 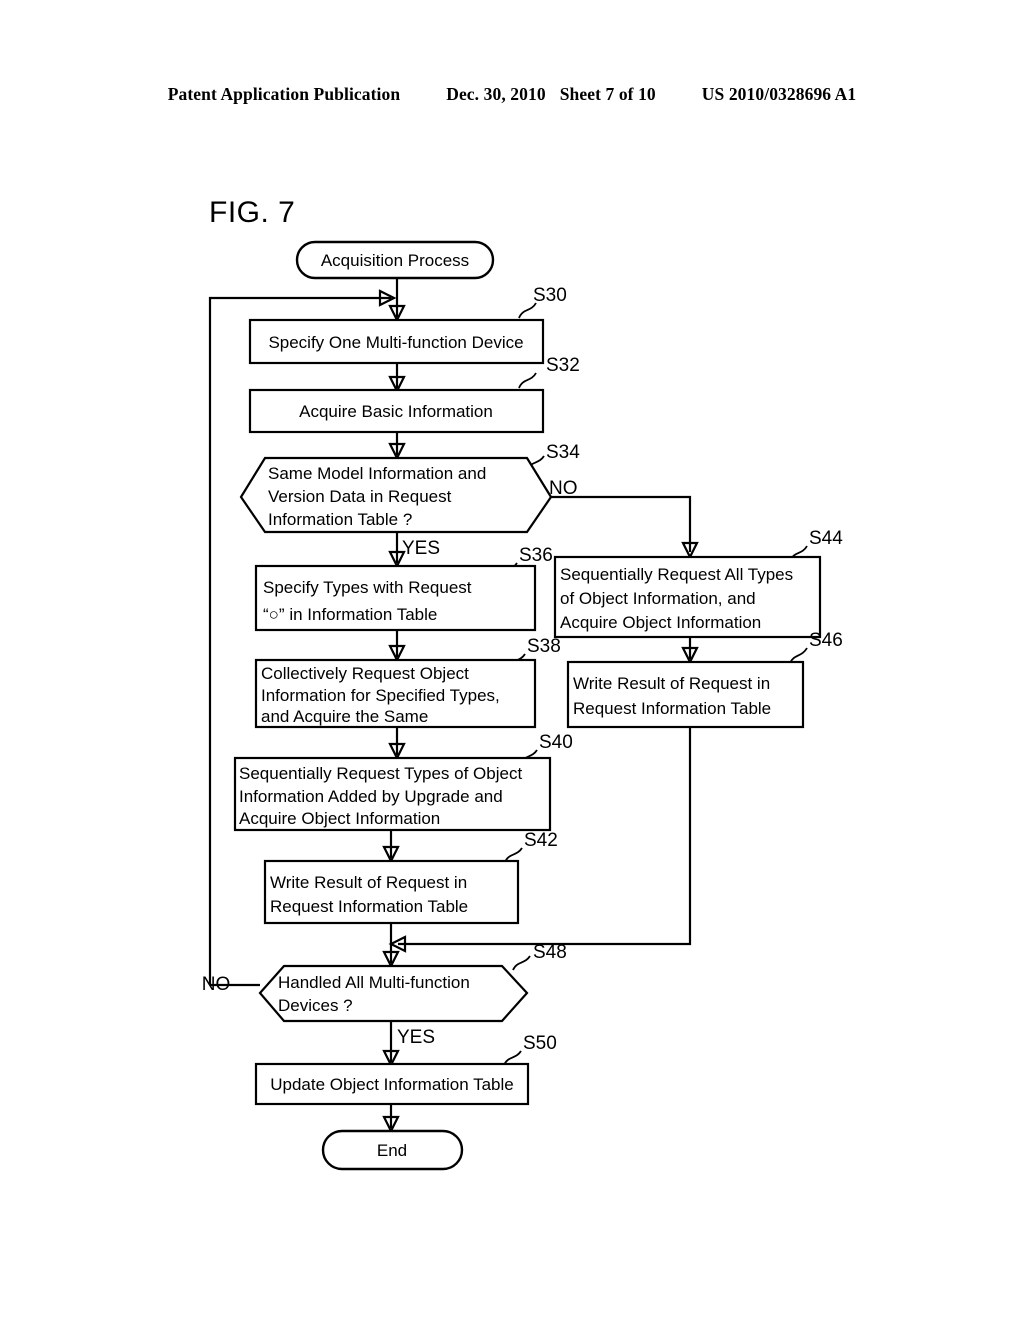 What do you see at coordinates (374, 982) in the screenshot?
I see `s48-line-1: Handled All Multi-function` at bounding box center [374, 982].